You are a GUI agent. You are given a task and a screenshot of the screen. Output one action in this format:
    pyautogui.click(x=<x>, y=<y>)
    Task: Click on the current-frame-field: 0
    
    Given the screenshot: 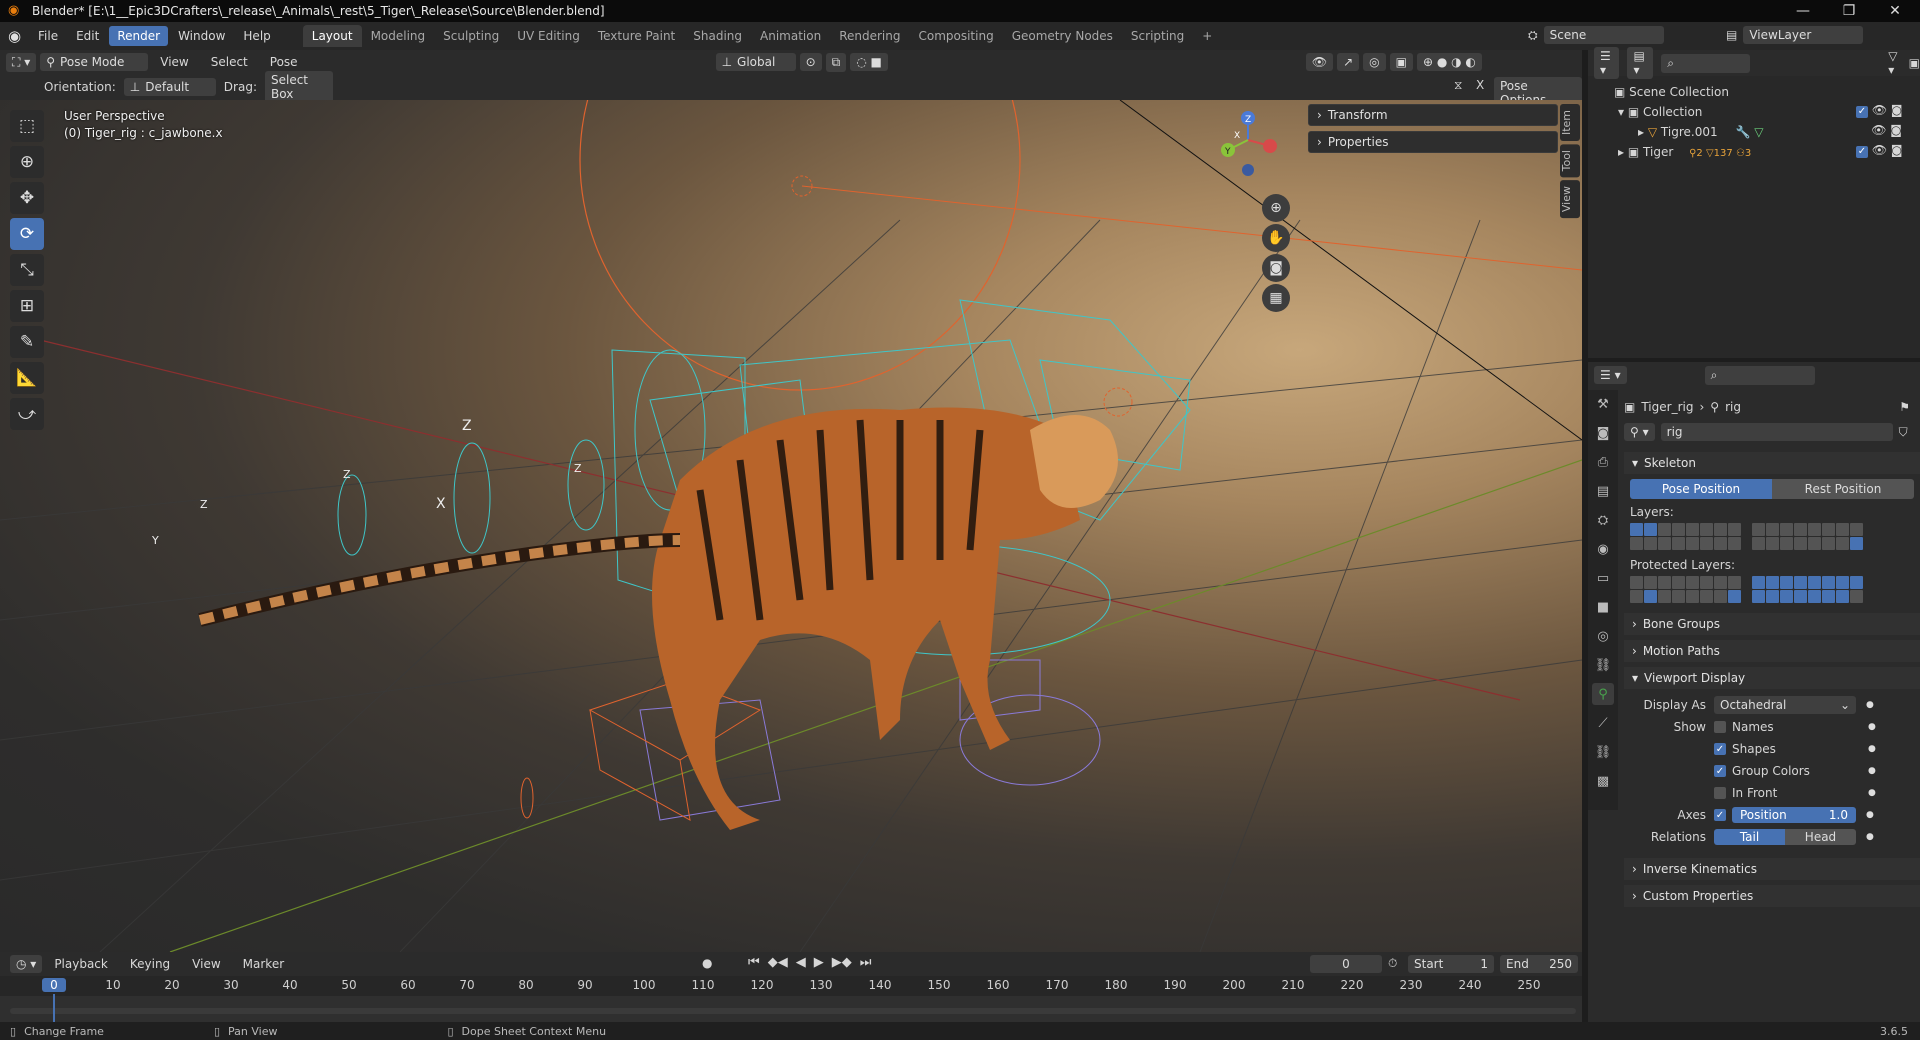 What is the action you would take?
    pyautogui.click(x=1346, y=964)
    